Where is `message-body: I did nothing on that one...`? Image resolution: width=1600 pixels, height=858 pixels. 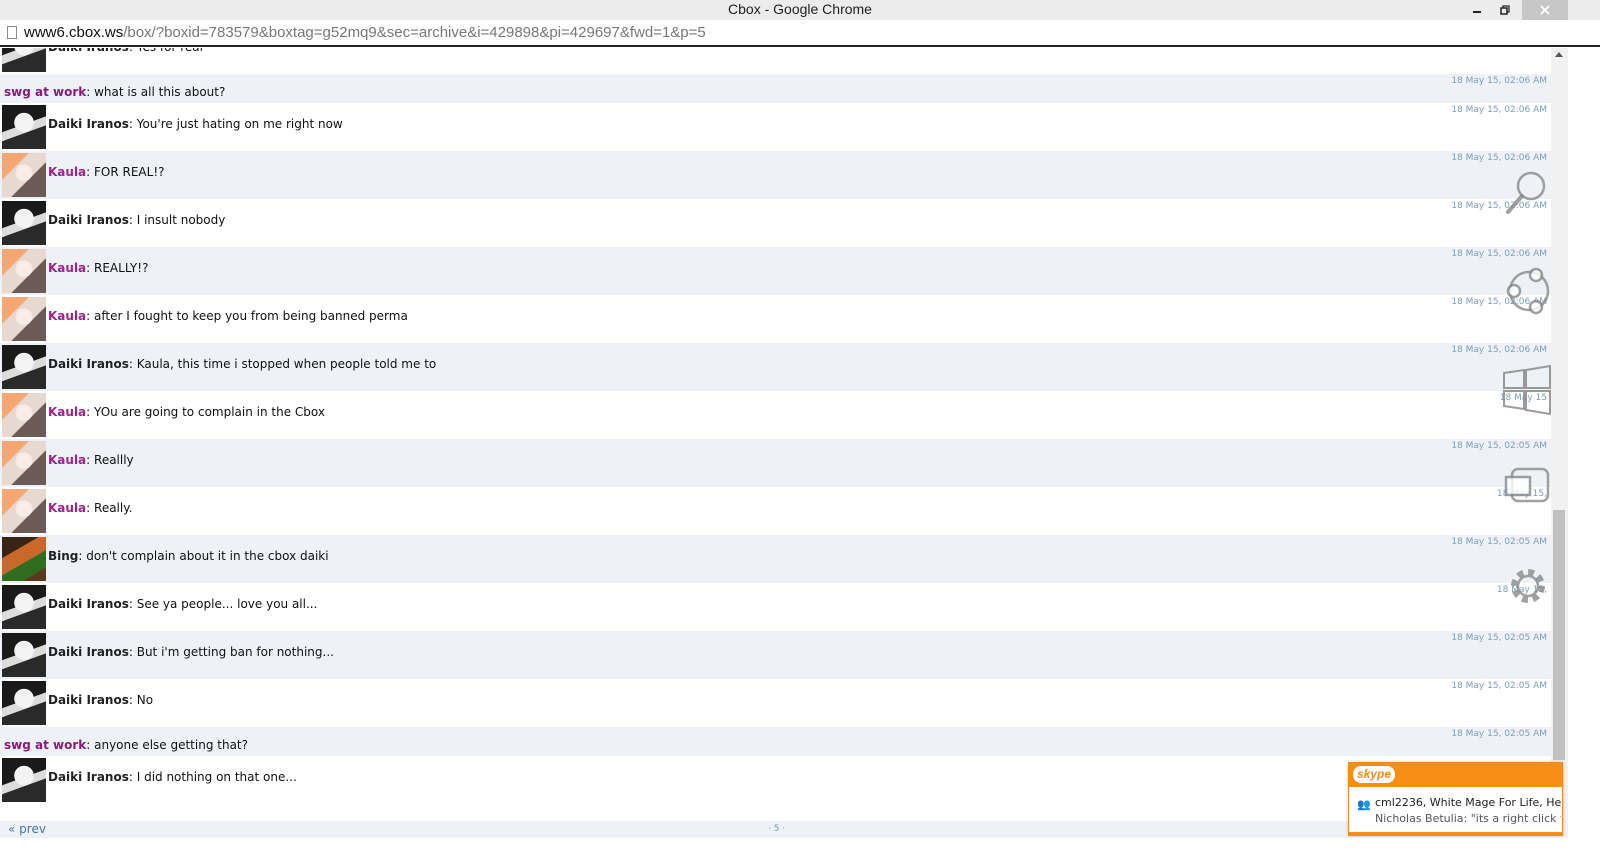 message-body: I did nothing on that one... is located at coordinates (216, 777).